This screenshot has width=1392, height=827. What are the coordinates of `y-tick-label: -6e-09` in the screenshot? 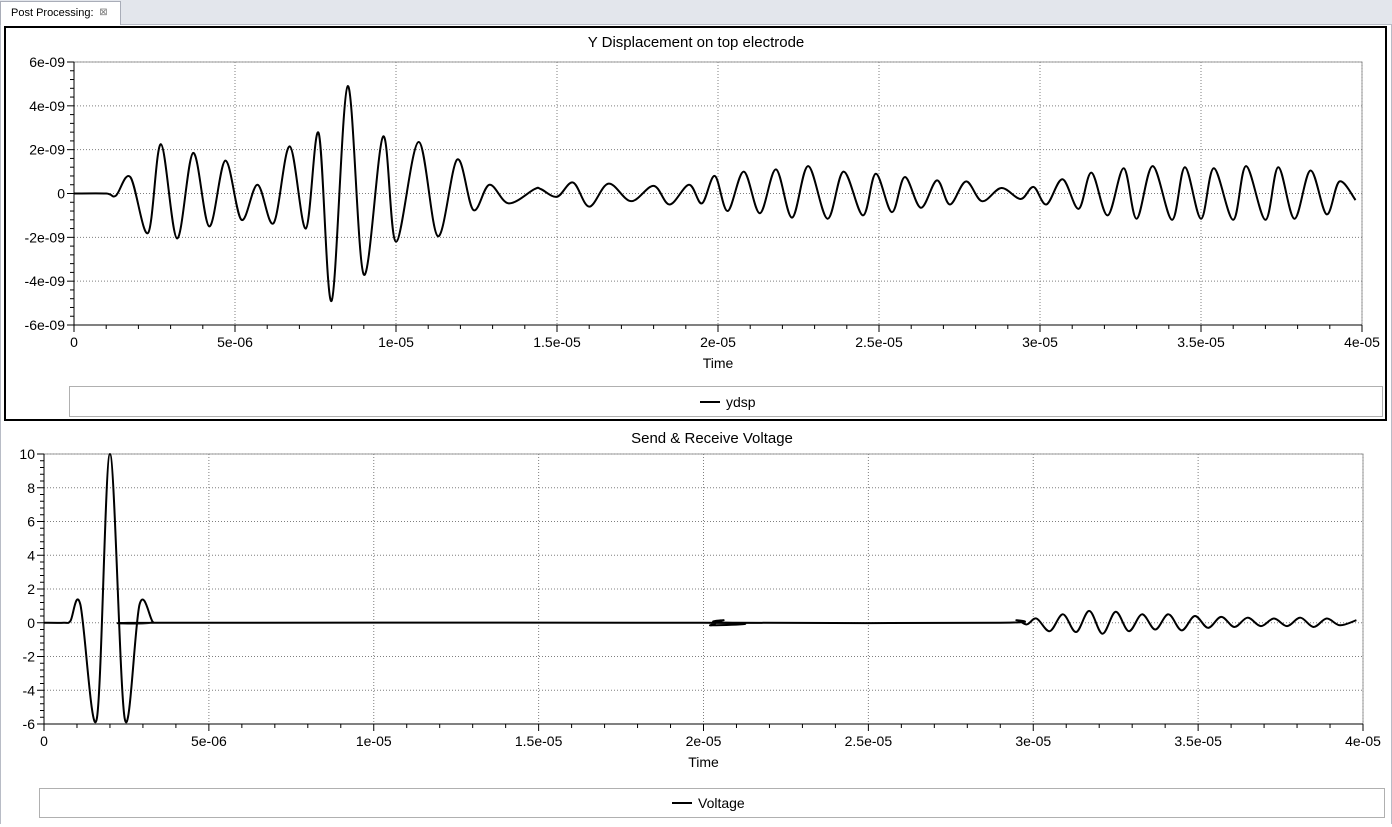 It's located at (45, 325).